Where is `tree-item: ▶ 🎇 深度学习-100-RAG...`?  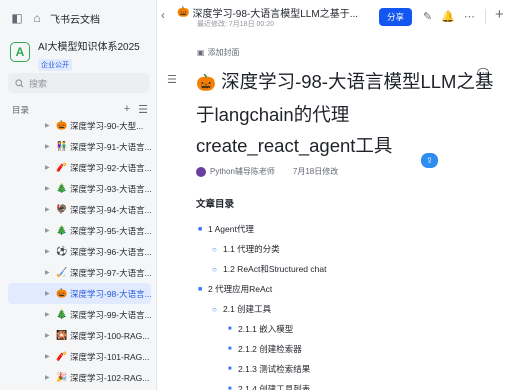 tree-item: ▶ 🎇 深度学习-100-RAG... is located at coordinates (79, 335).